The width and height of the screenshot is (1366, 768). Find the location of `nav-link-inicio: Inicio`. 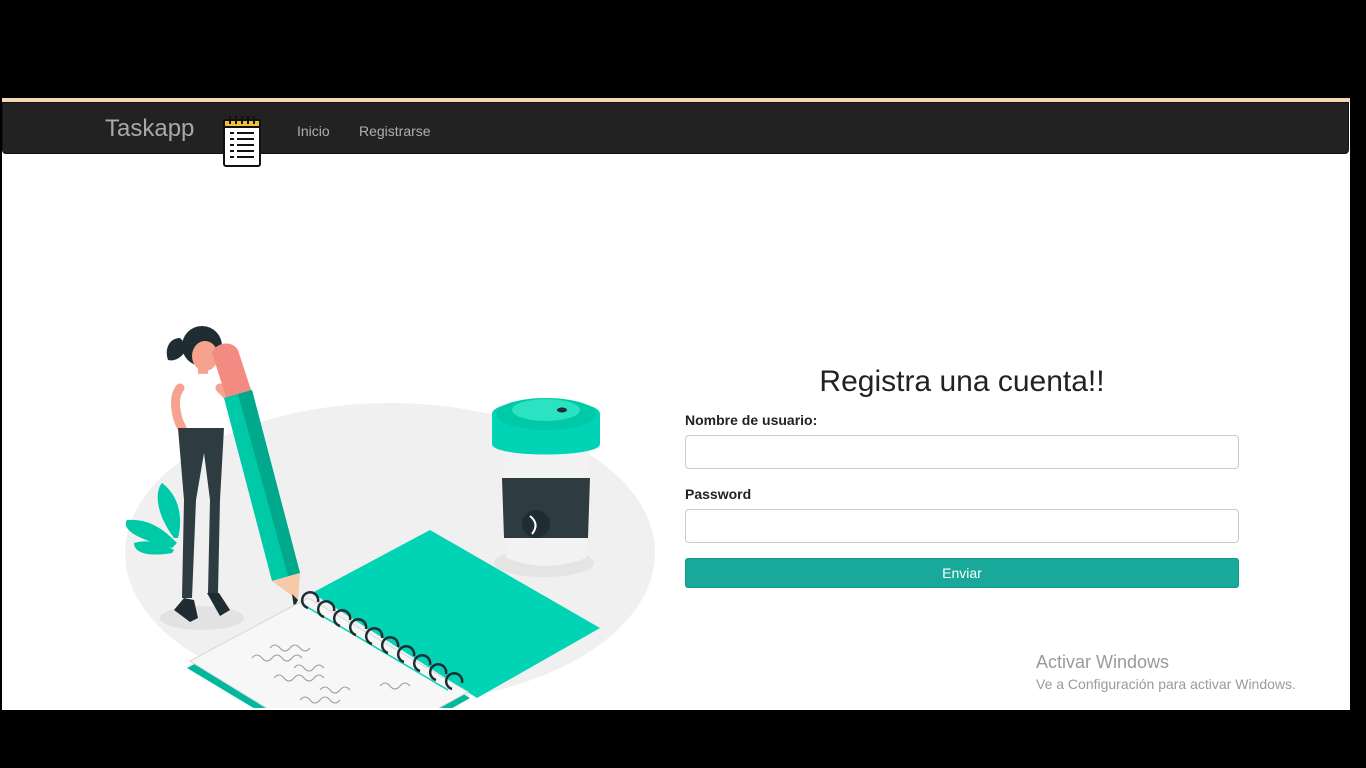

nav-link-inicio: Inicio is located at coordinates (313, 131).